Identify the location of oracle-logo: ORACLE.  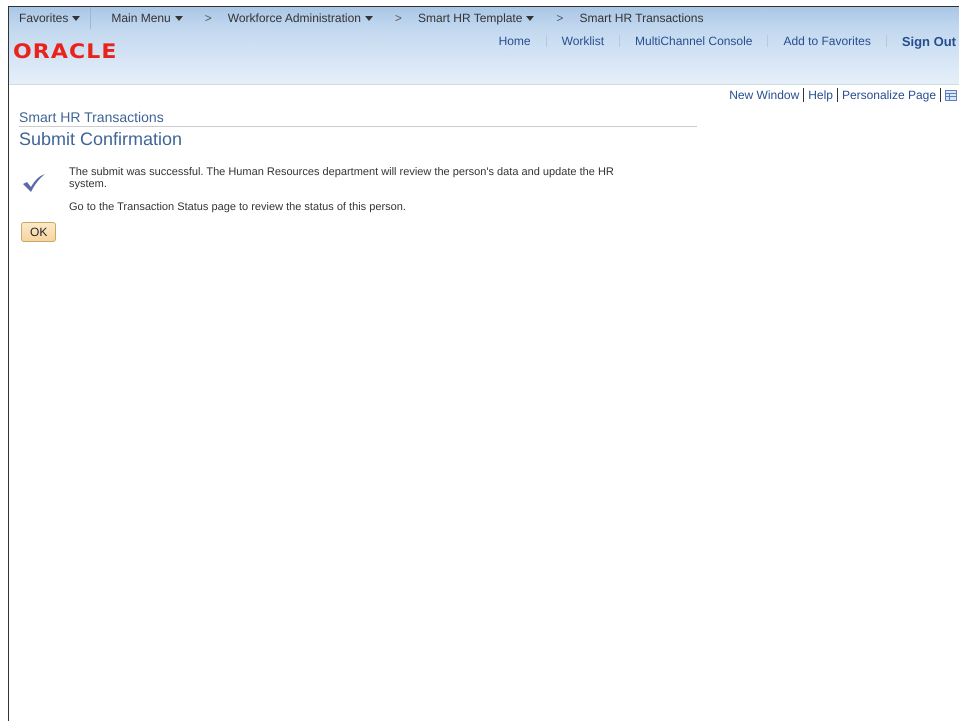
(65, 51).